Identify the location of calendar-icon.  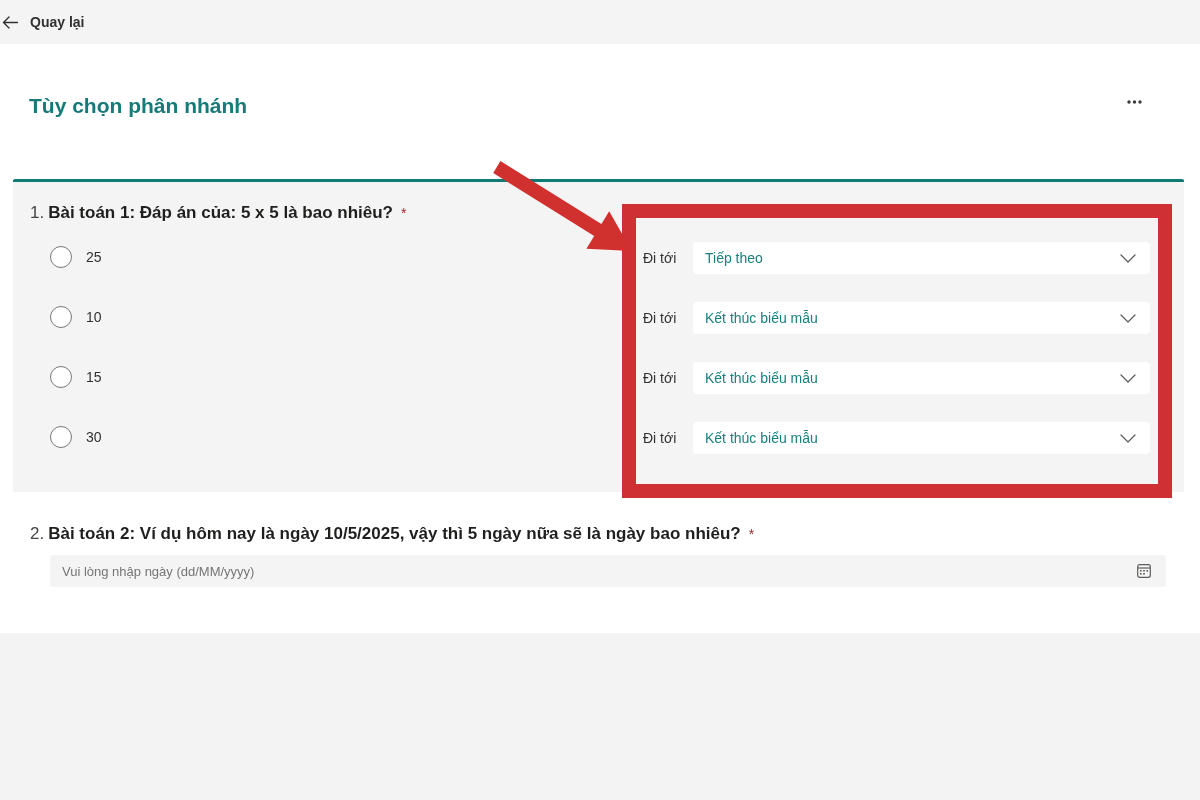
(1144, 571).